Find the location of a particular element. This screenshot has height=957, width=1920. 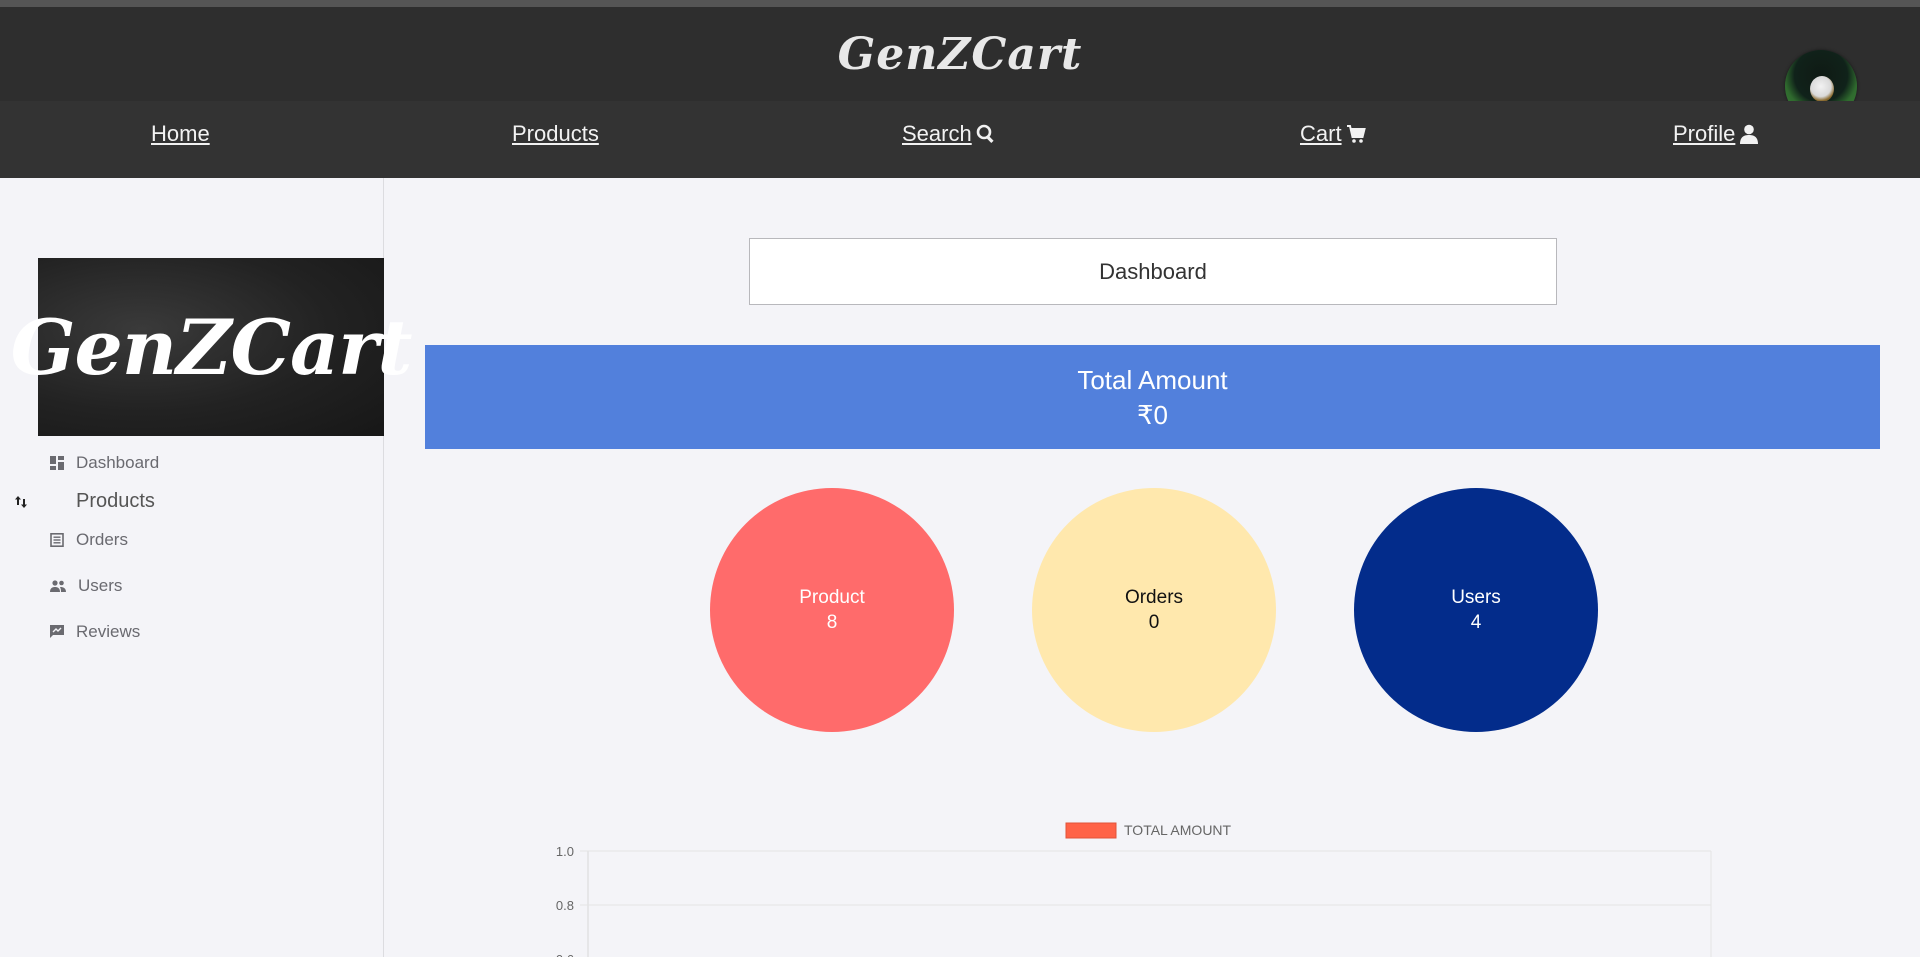

sidebar-item-label: Dashboard is located at coordinates (118, 462).